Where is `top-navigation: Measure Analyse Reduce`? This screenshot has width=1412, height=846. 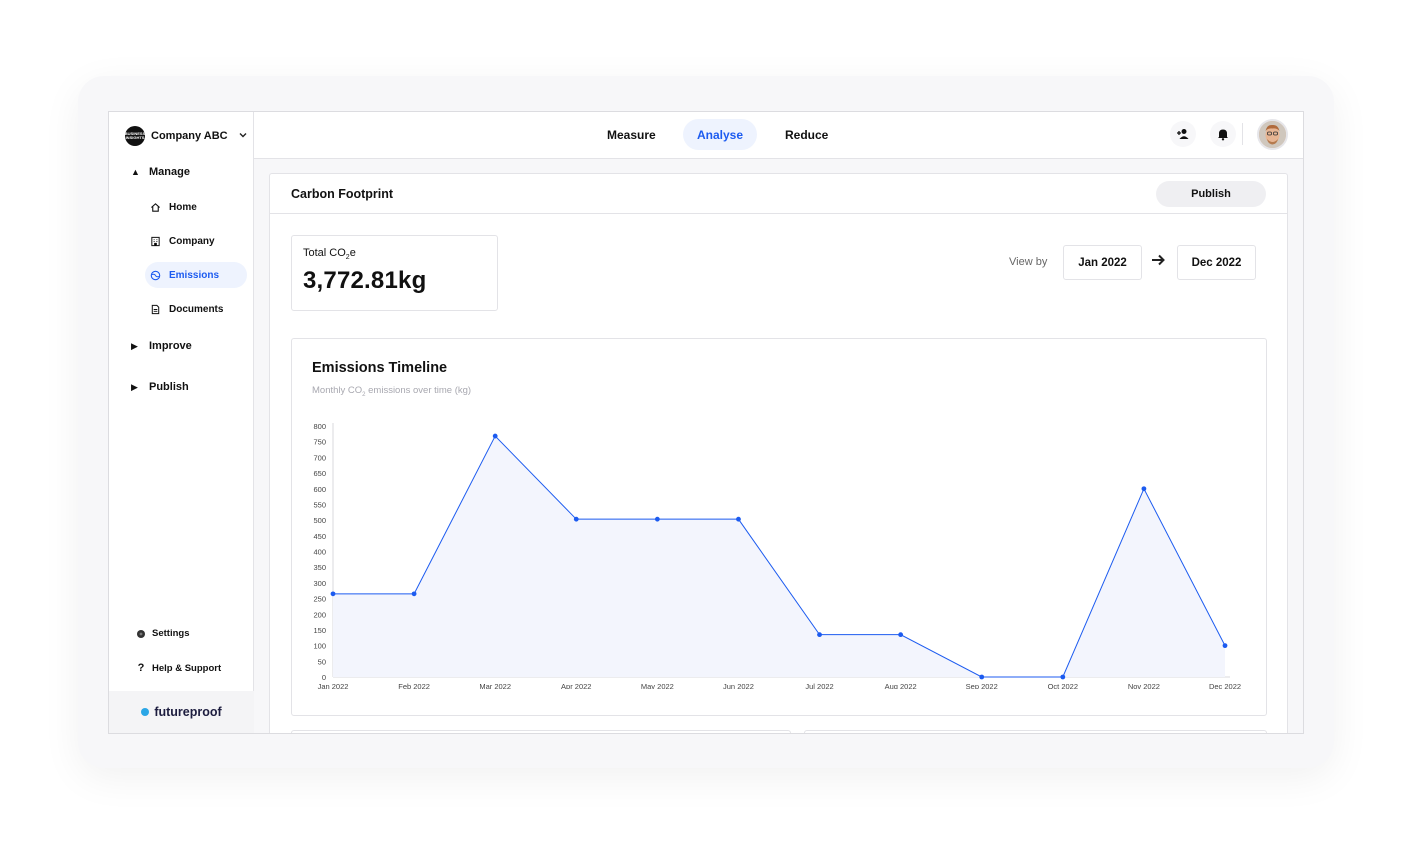
top-navigation: Measure Analyse Reduce is located at coordinates (778, 135).